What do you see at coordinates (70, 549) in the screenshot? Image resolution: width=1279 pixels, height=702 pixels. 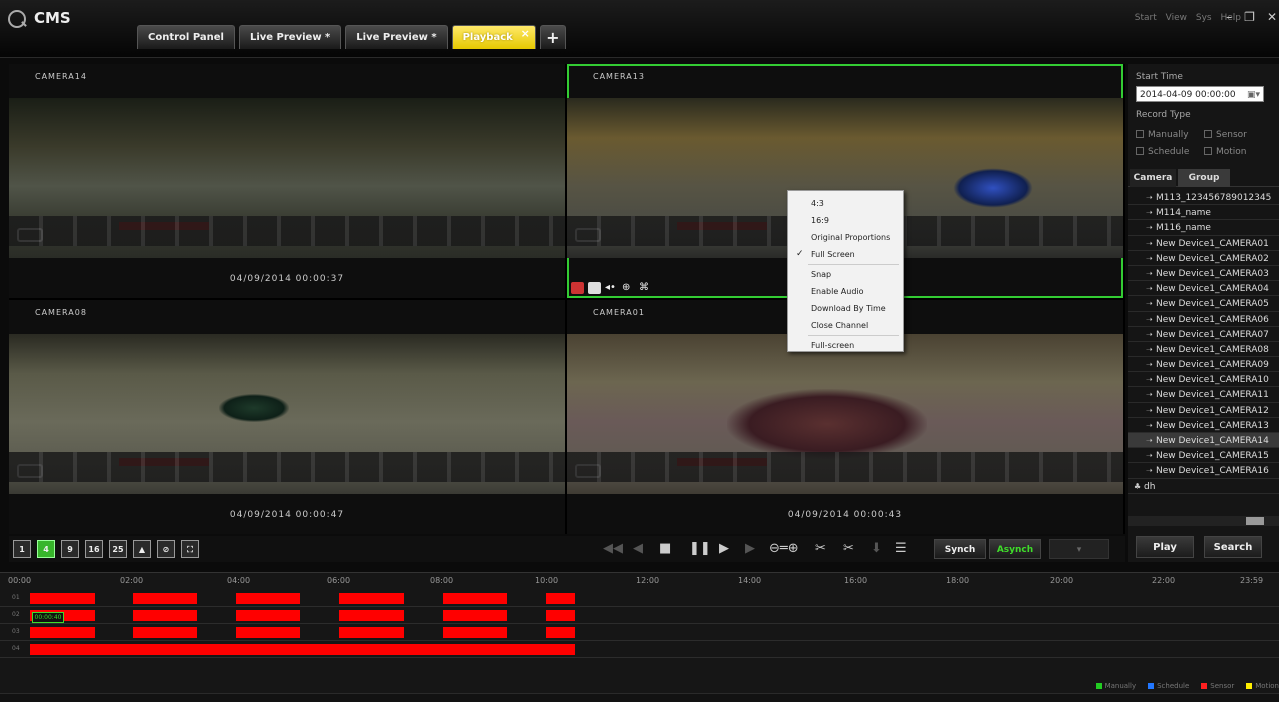 I see `layout-9-button: 9` at bounding box center [70, 549].